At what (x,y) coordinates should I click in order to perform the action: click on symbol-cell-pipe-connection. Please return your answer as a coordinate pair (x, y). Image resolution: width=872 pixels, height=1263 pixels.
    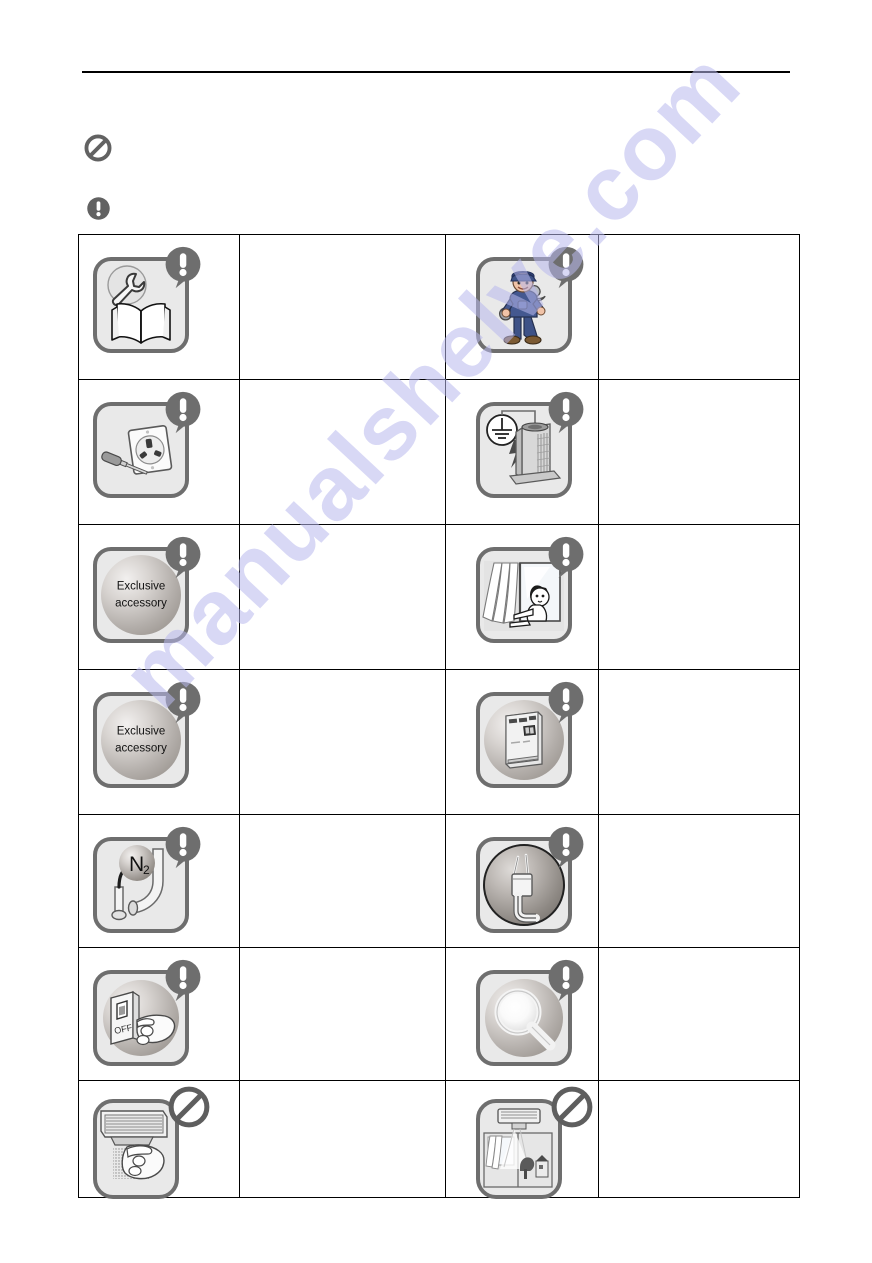
    Looking at the image, I should click on (522, 881).